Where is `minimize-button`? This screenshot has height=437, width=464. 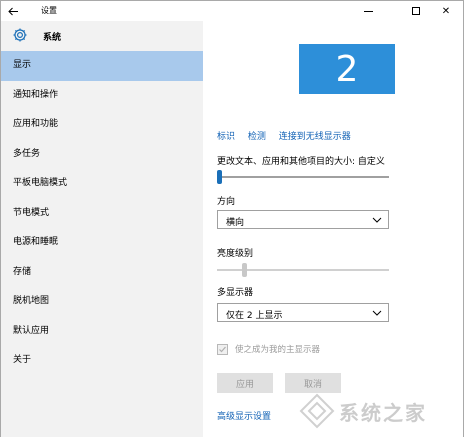
minimize-button is located at coordinates (368, 11).